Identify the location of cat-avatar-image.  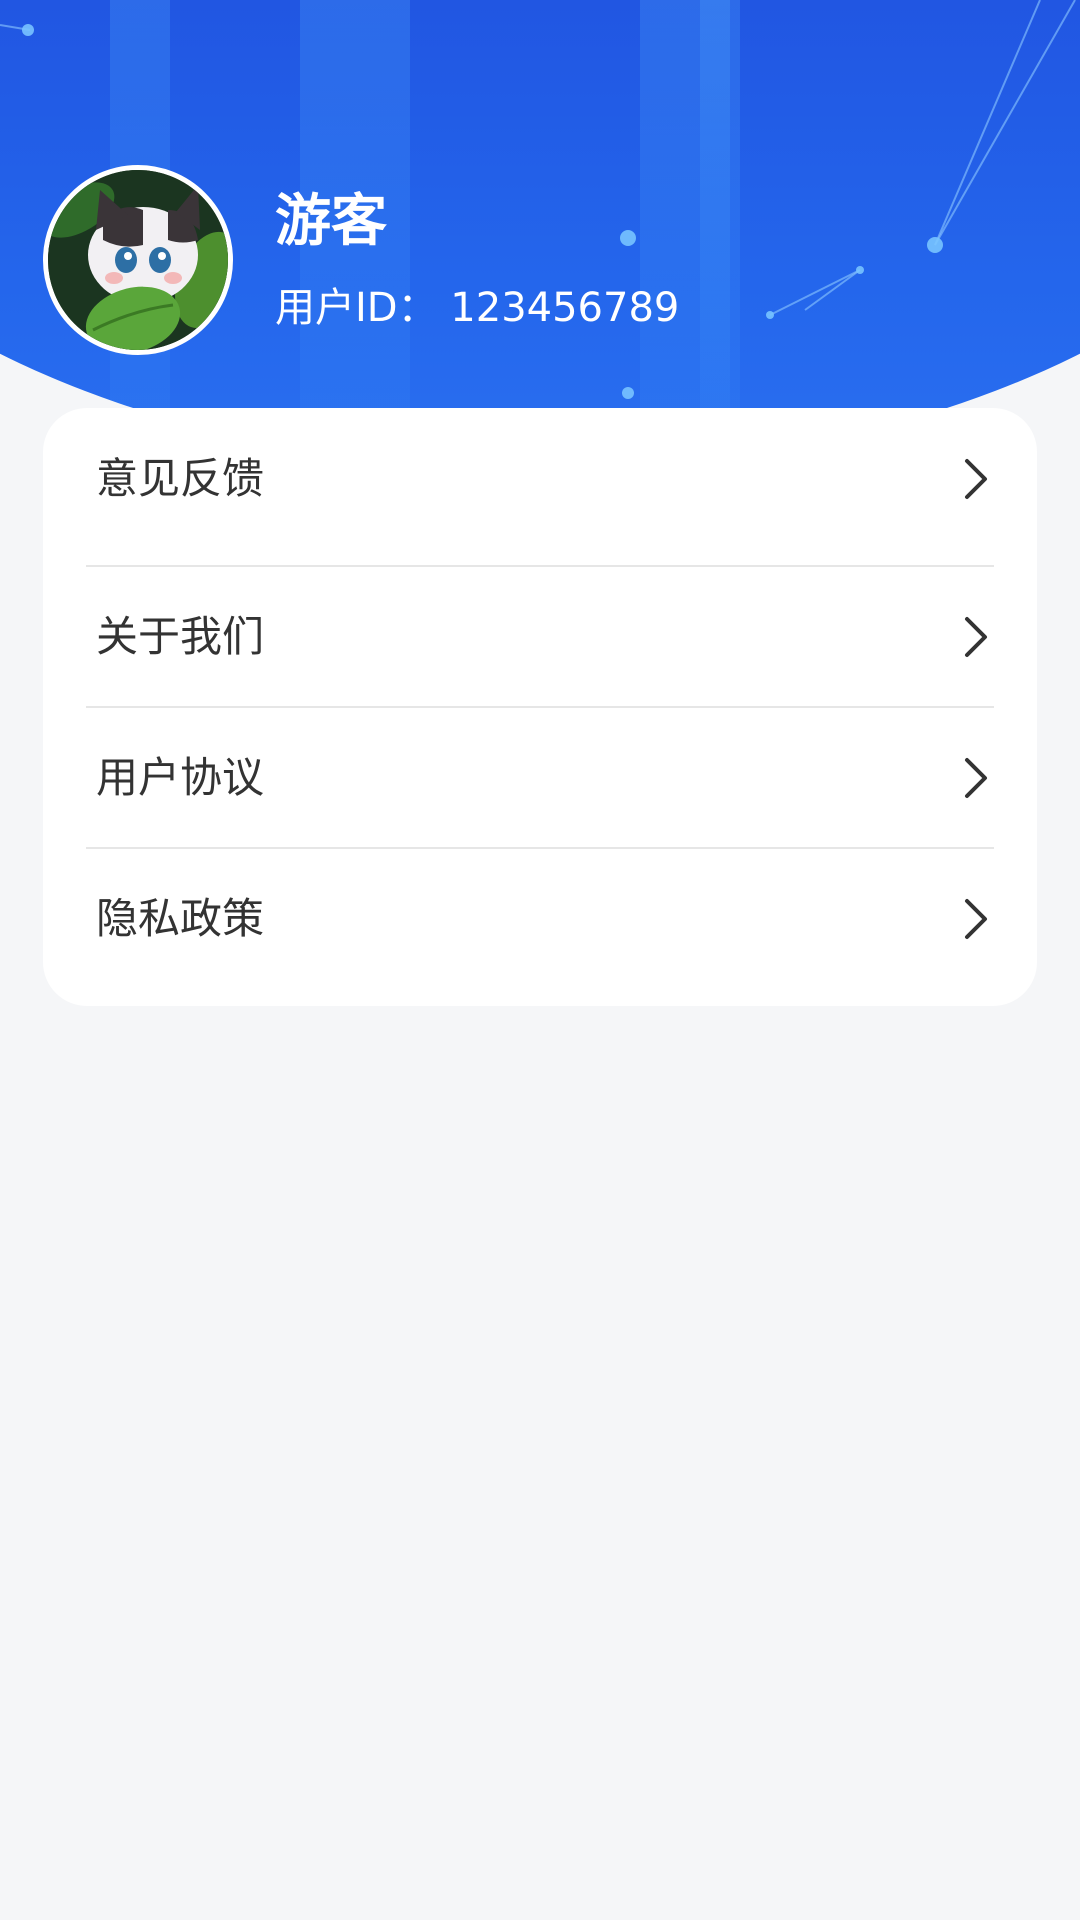
(138, 260).